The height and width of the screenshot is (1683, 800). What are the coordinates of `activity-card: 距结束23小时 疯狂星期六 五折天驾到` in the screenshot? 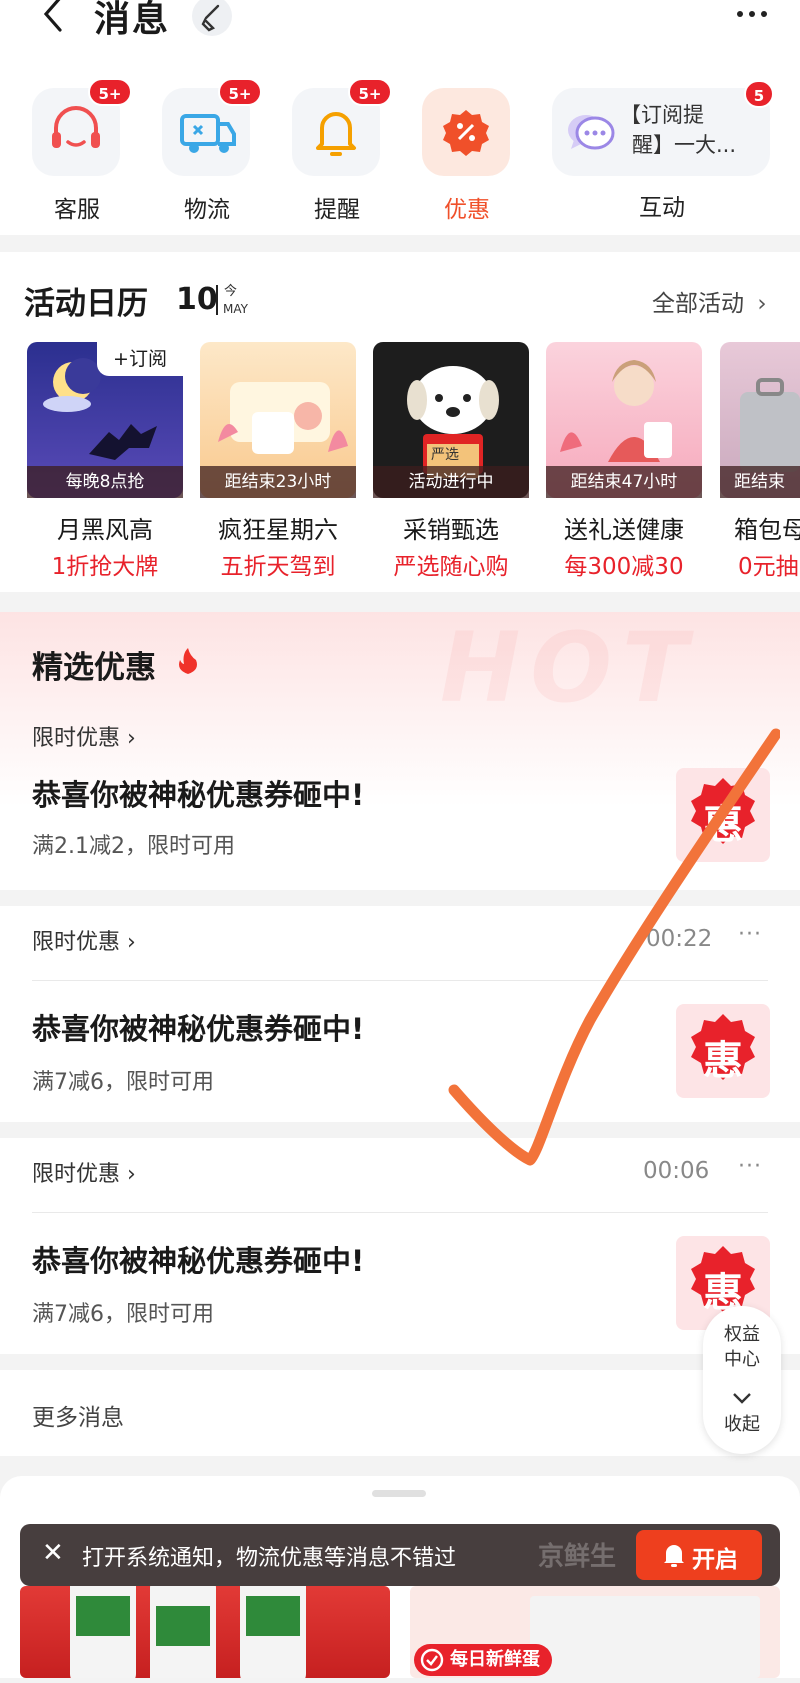 It's located at (278, 464).